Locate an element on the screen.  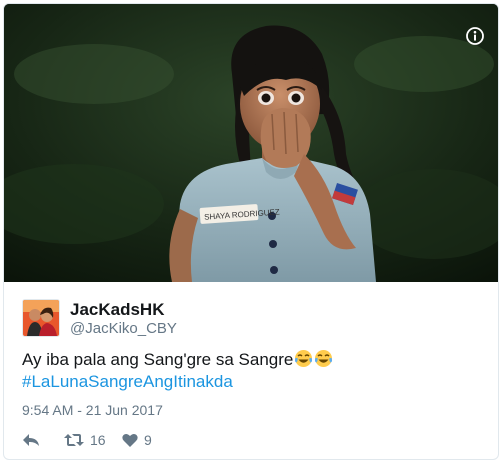
like-button: 9 is located at coordinates (137, 440).